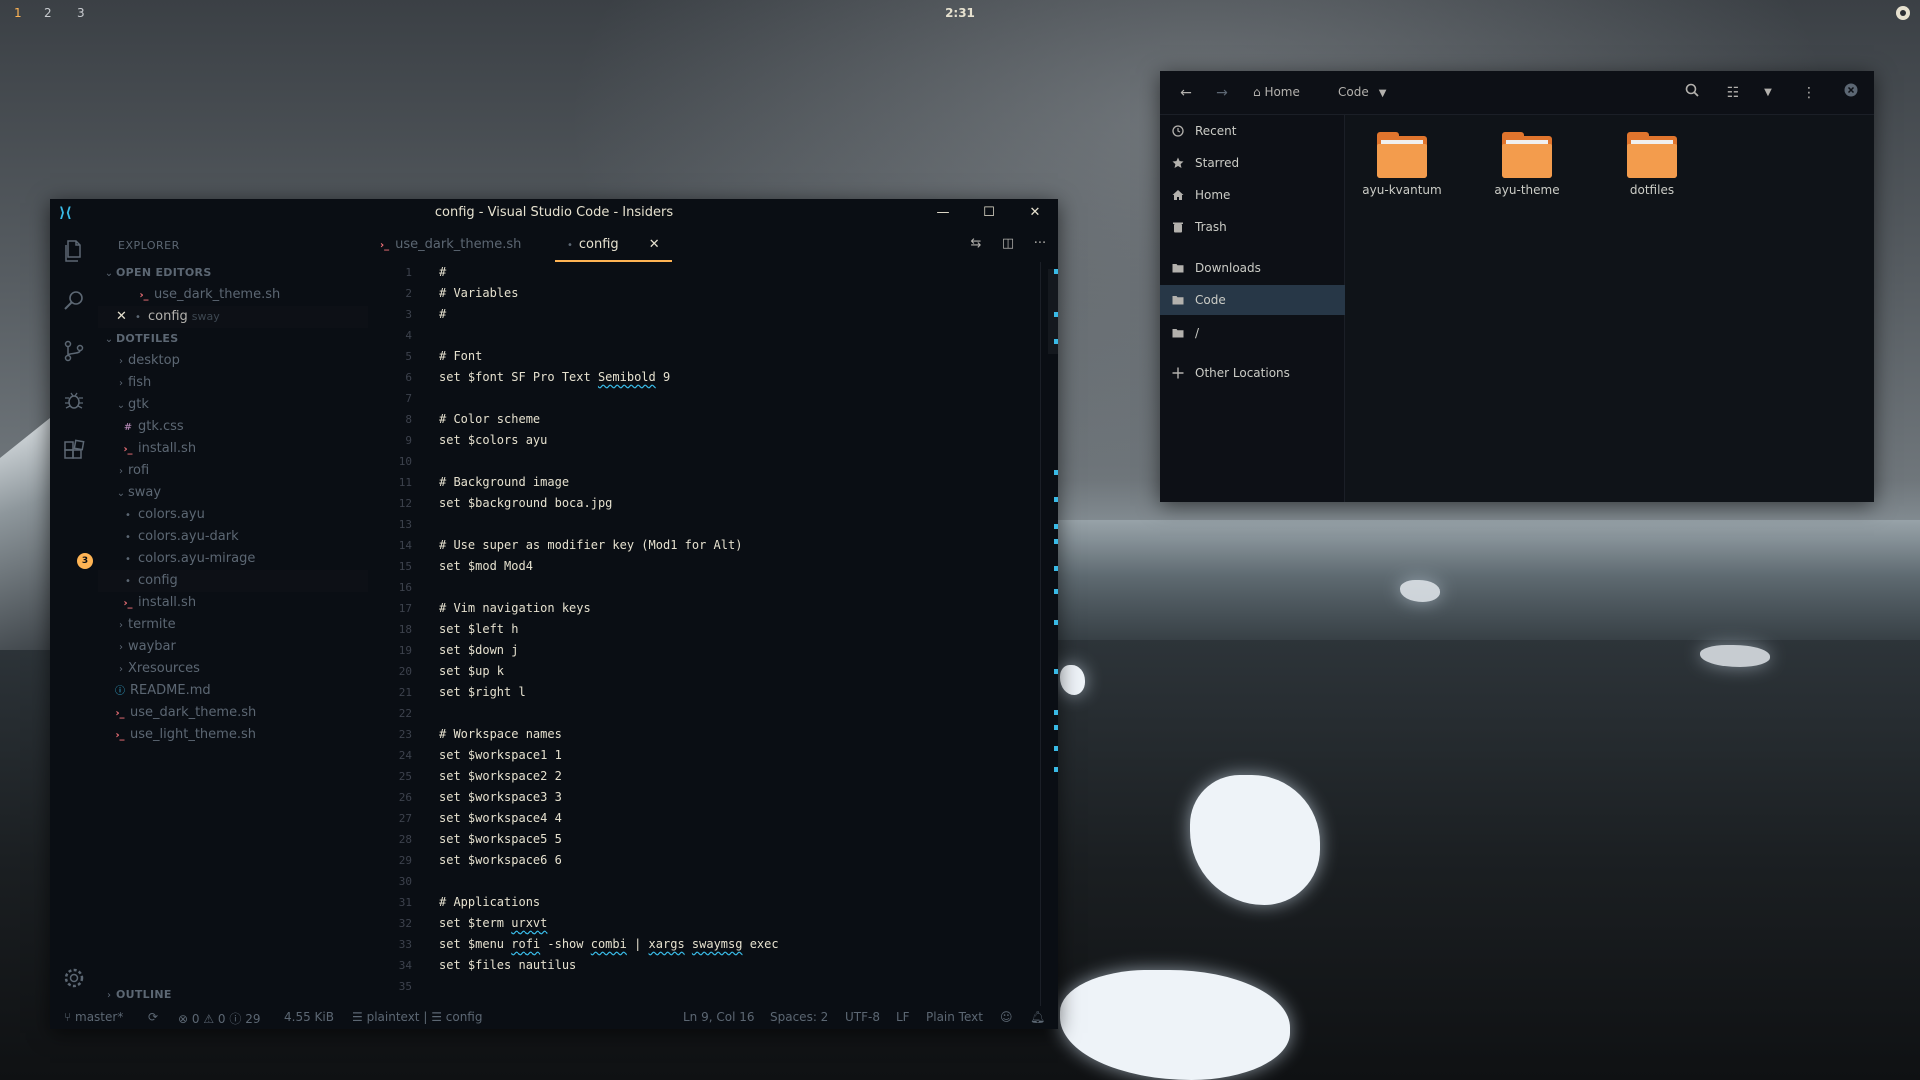  I want to click on source-control-icon, so click(74, 351).